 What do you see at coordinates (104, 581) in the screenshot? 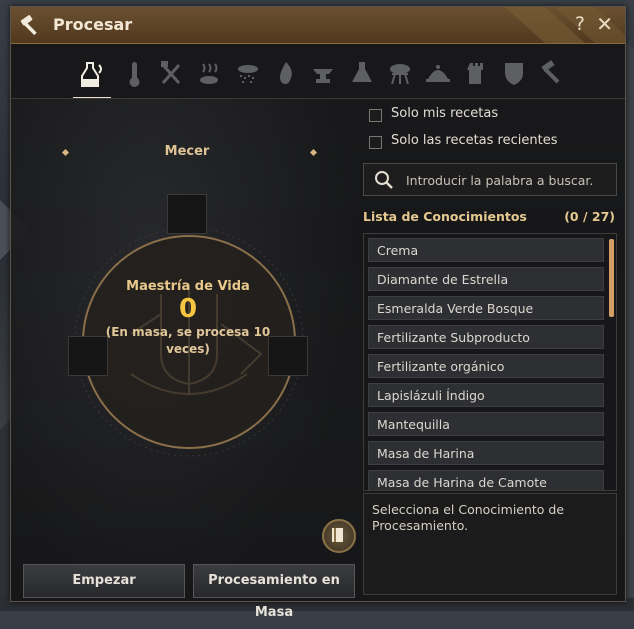
I see `start-button: Empezar` at bounding box center [104, 581].